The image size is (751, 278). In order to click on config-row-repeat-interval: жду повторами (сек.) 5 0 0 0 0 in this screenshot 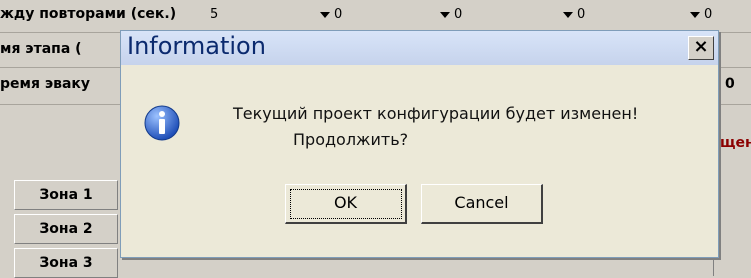, I will do `click(375, 16)`.